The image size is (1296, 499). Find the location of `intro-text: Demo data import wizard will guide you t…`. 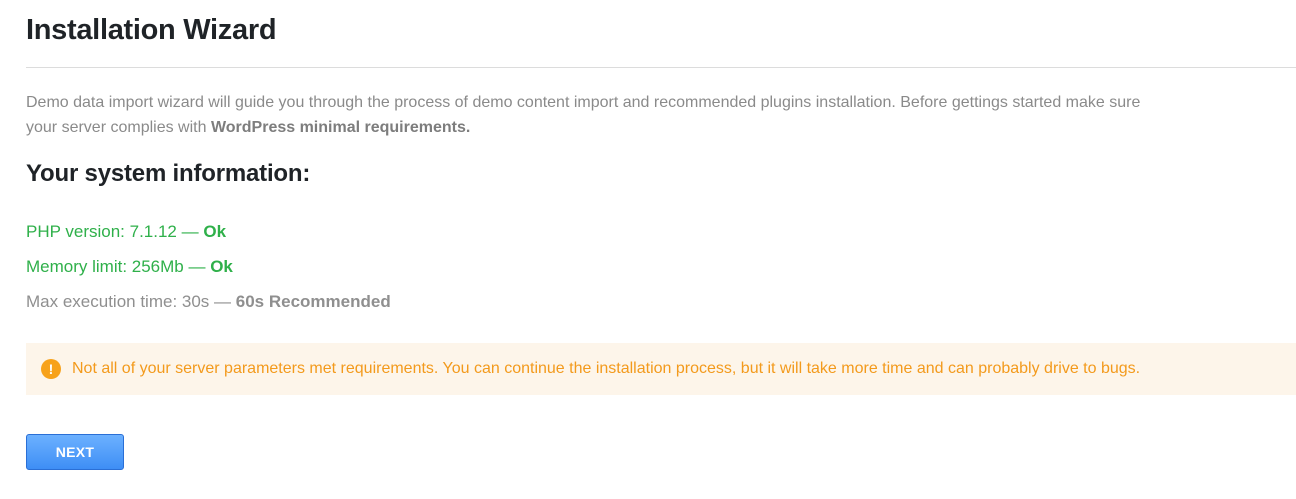

intro-text: Demo data import wizard will guide you t… is located at coordinates (583, 115).